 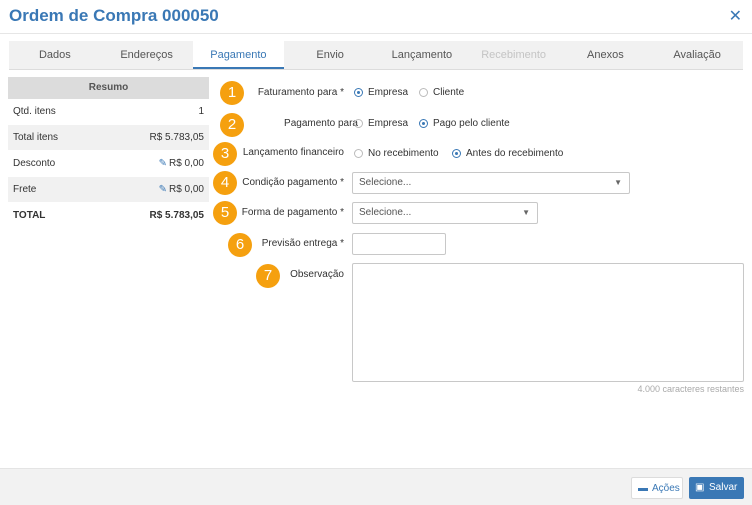 What do you see at coordinates (723, 487) in the screenshot?
I see `save-label: Salvar` at bounding box center [723, 487].